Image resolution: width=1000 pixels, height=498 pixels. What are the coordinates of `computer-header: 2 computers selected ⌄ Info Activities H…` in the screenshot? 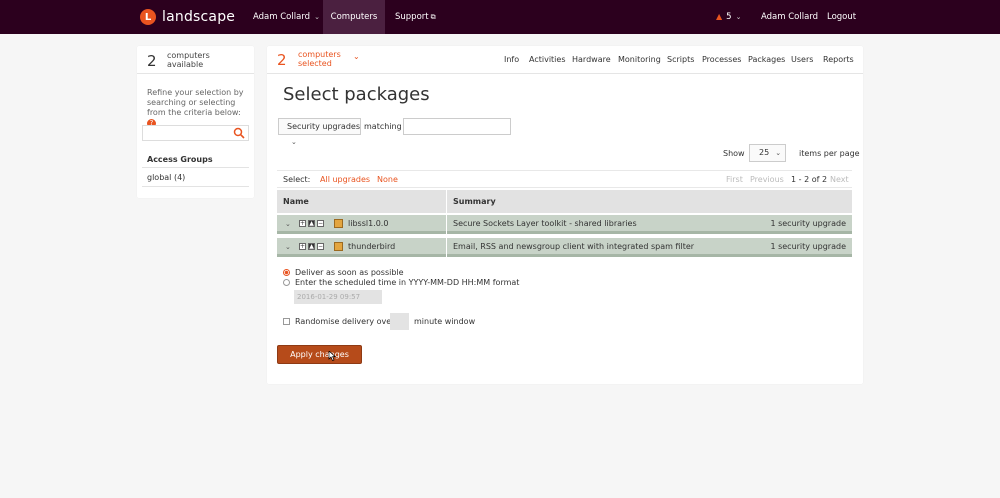 It's located at (565, 60).